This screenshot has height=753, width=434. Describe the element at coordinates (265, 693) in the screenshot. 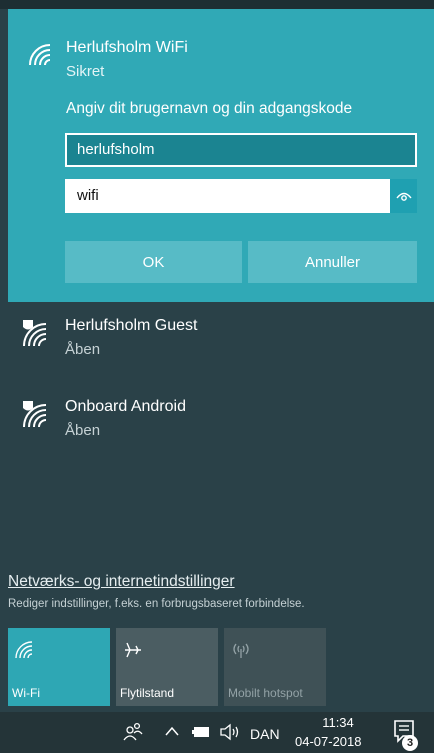

I see `tile-label: Mobilt hotspot` at that location.